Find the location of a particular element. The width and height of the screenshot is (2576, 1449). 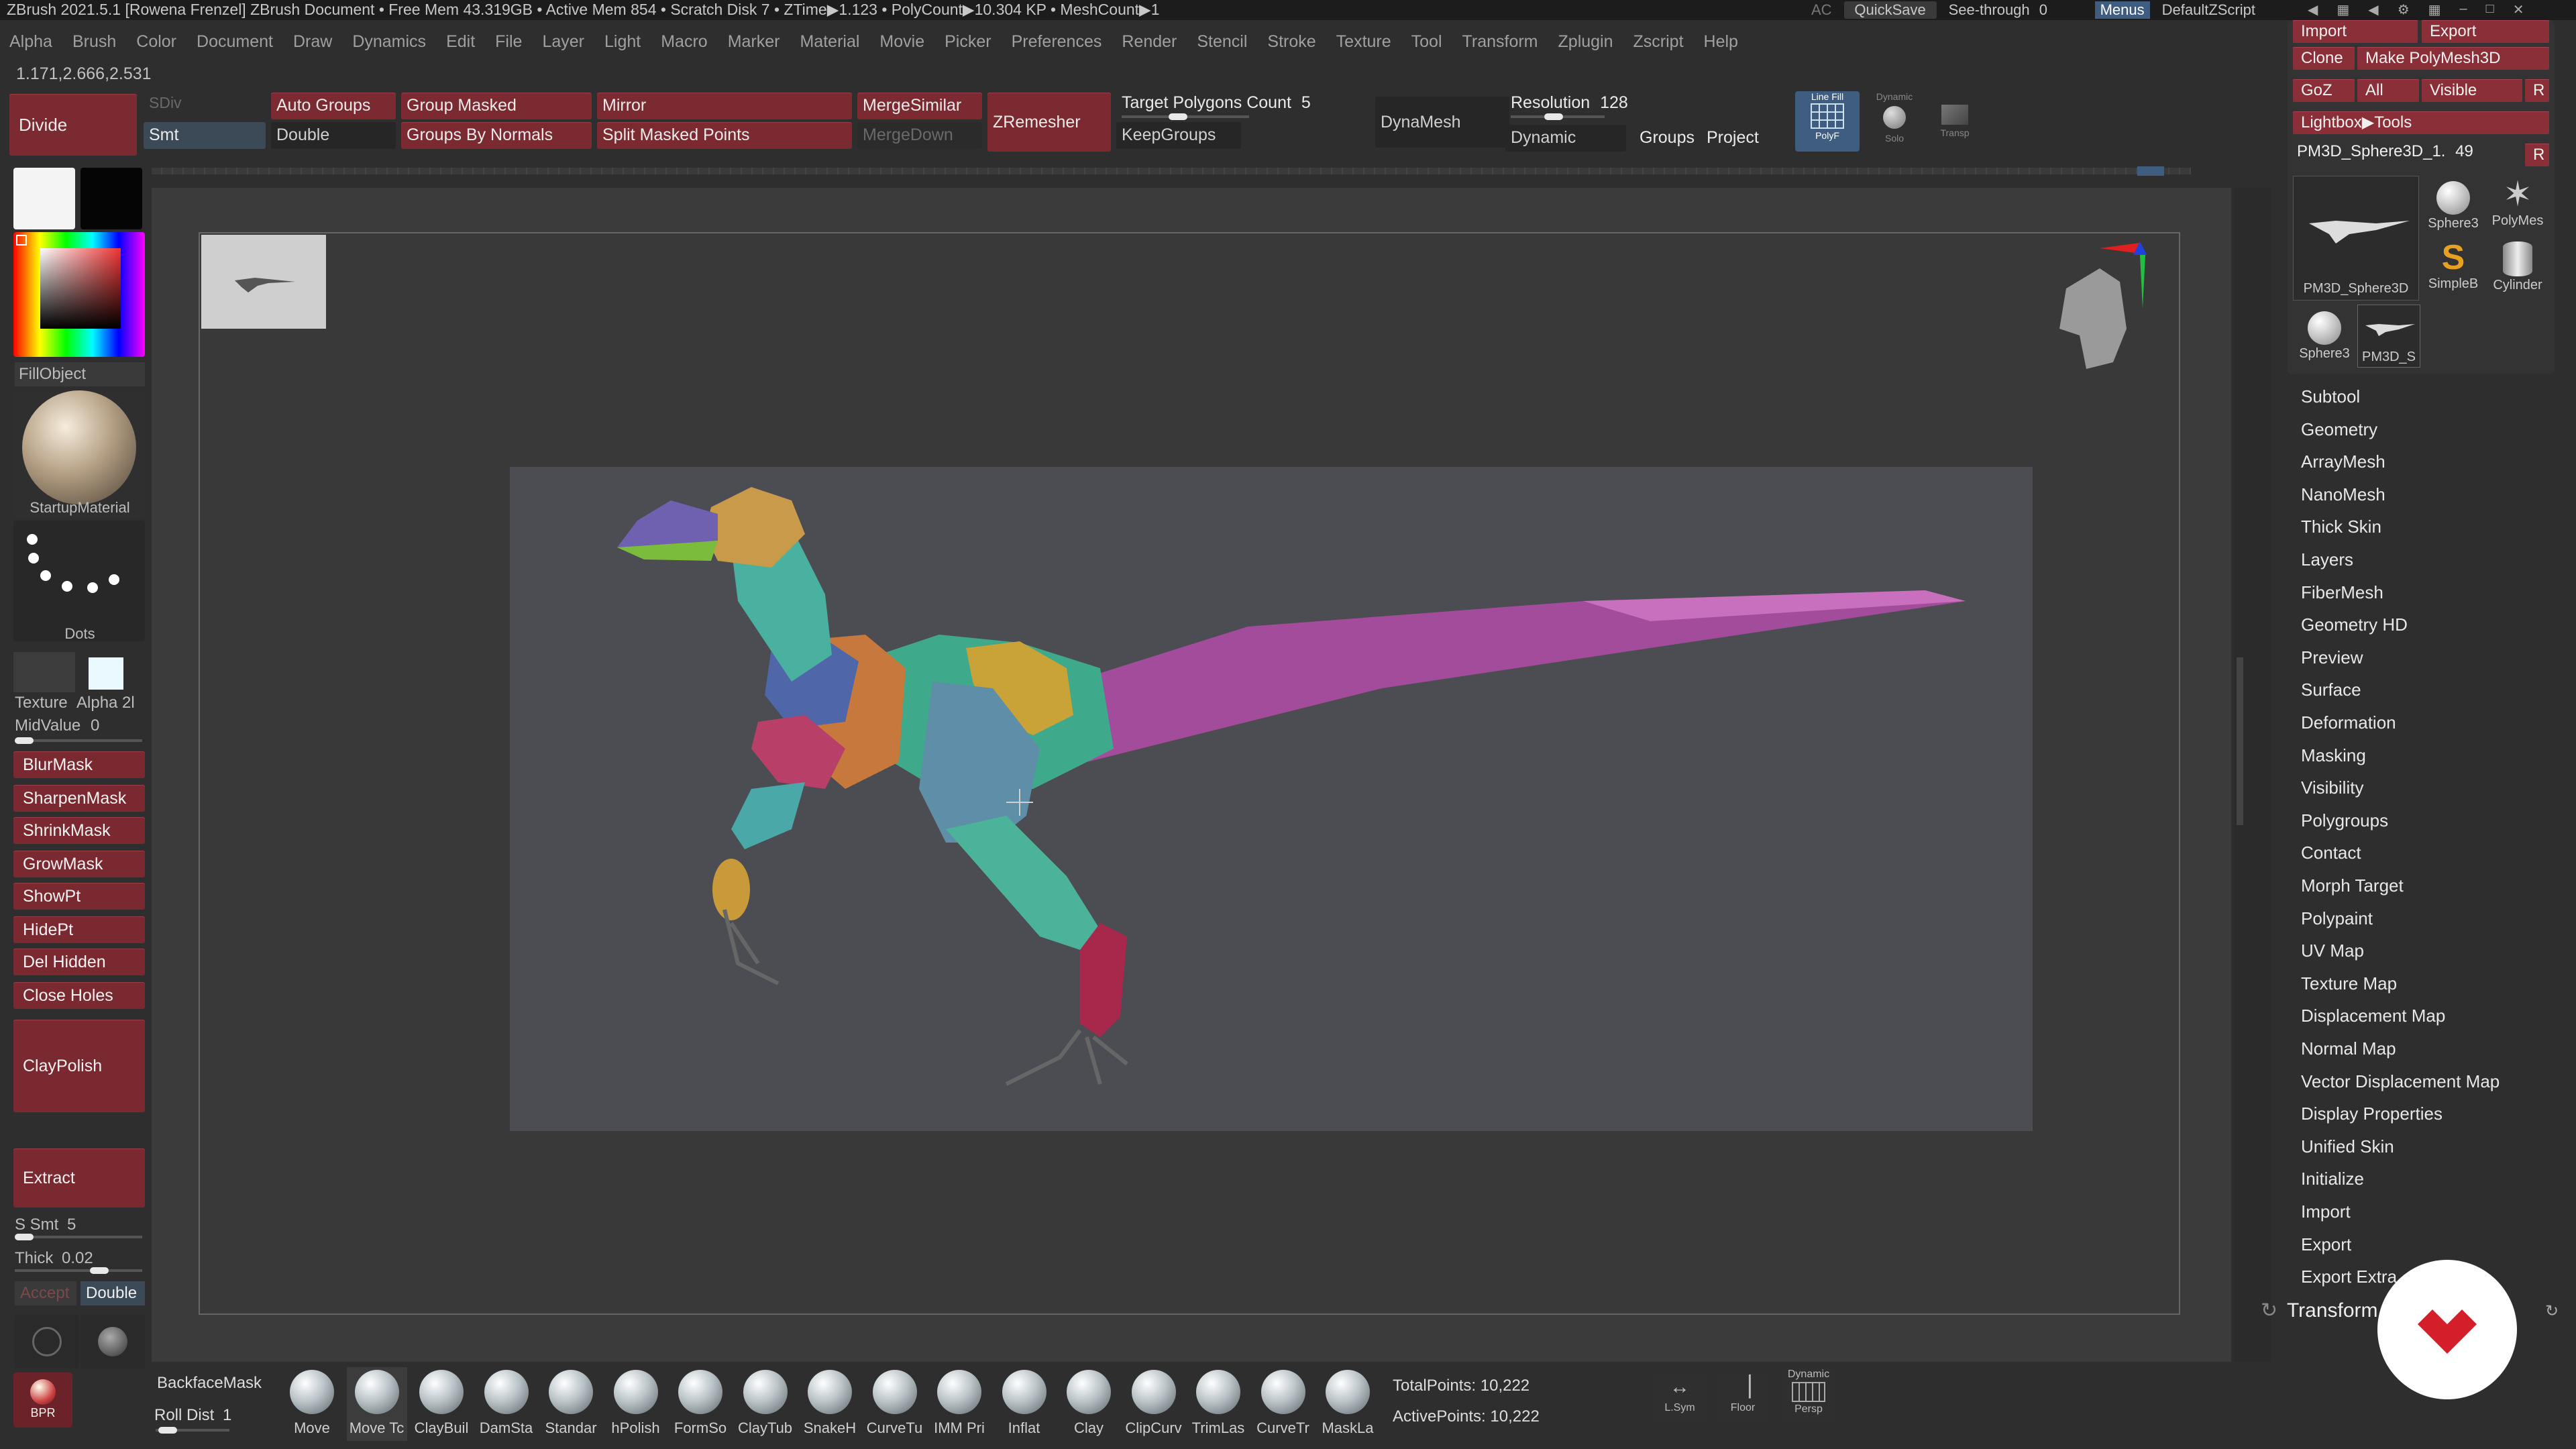

tool-thumb: PM3D_S is located at coordinates (2388, 336).